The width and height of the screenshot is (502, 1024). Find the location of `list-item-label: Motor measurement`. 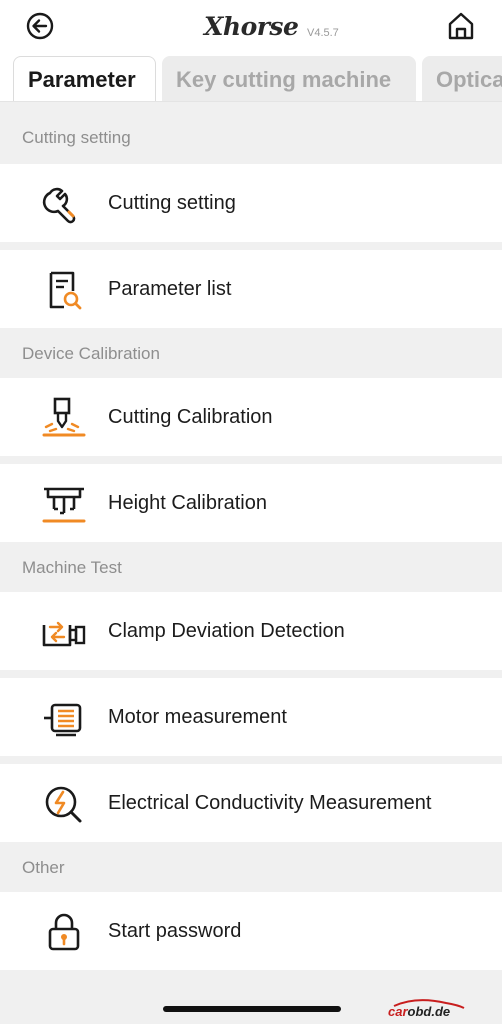

list-item-label: Motor measurement is located at coordinates (197, 716).